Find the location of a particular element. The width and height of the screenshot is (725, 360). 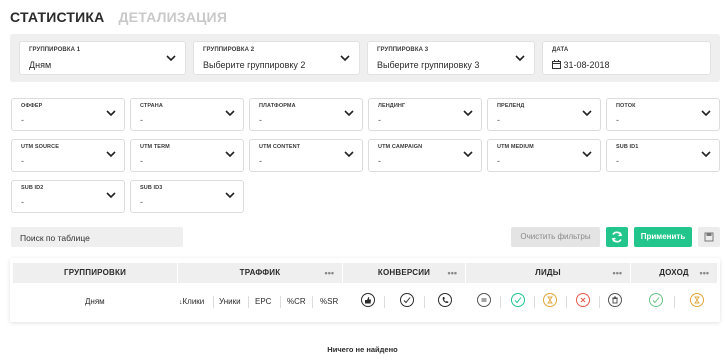

filter-sub-id3-label: SUB ID3 is located at coordinates (151, 188).